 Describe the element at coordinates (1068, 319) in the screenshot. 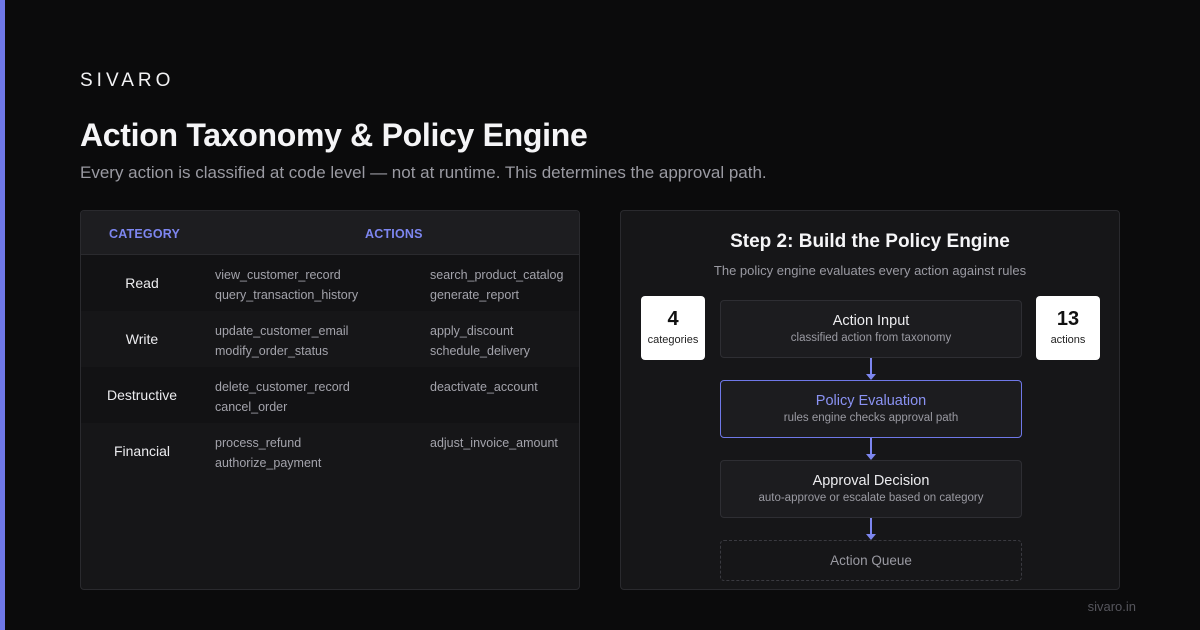

I see `stat-value: 13` at that location.